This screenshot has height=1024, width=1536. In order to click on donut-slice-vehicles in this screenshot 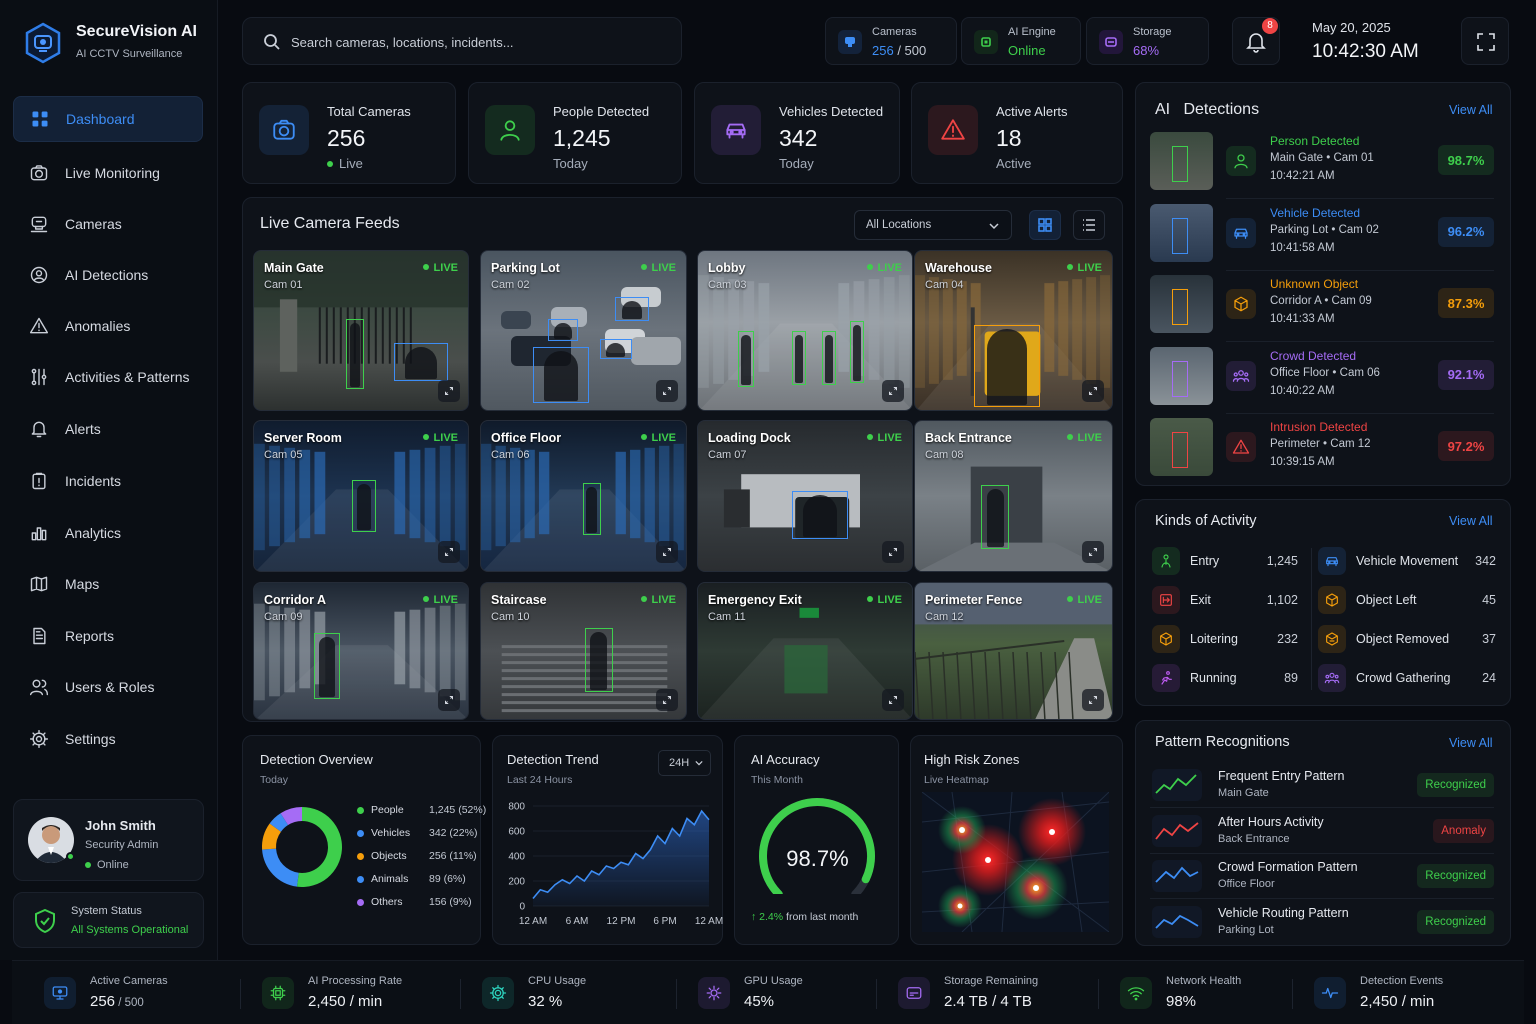, I will do `click(280, 867)`.